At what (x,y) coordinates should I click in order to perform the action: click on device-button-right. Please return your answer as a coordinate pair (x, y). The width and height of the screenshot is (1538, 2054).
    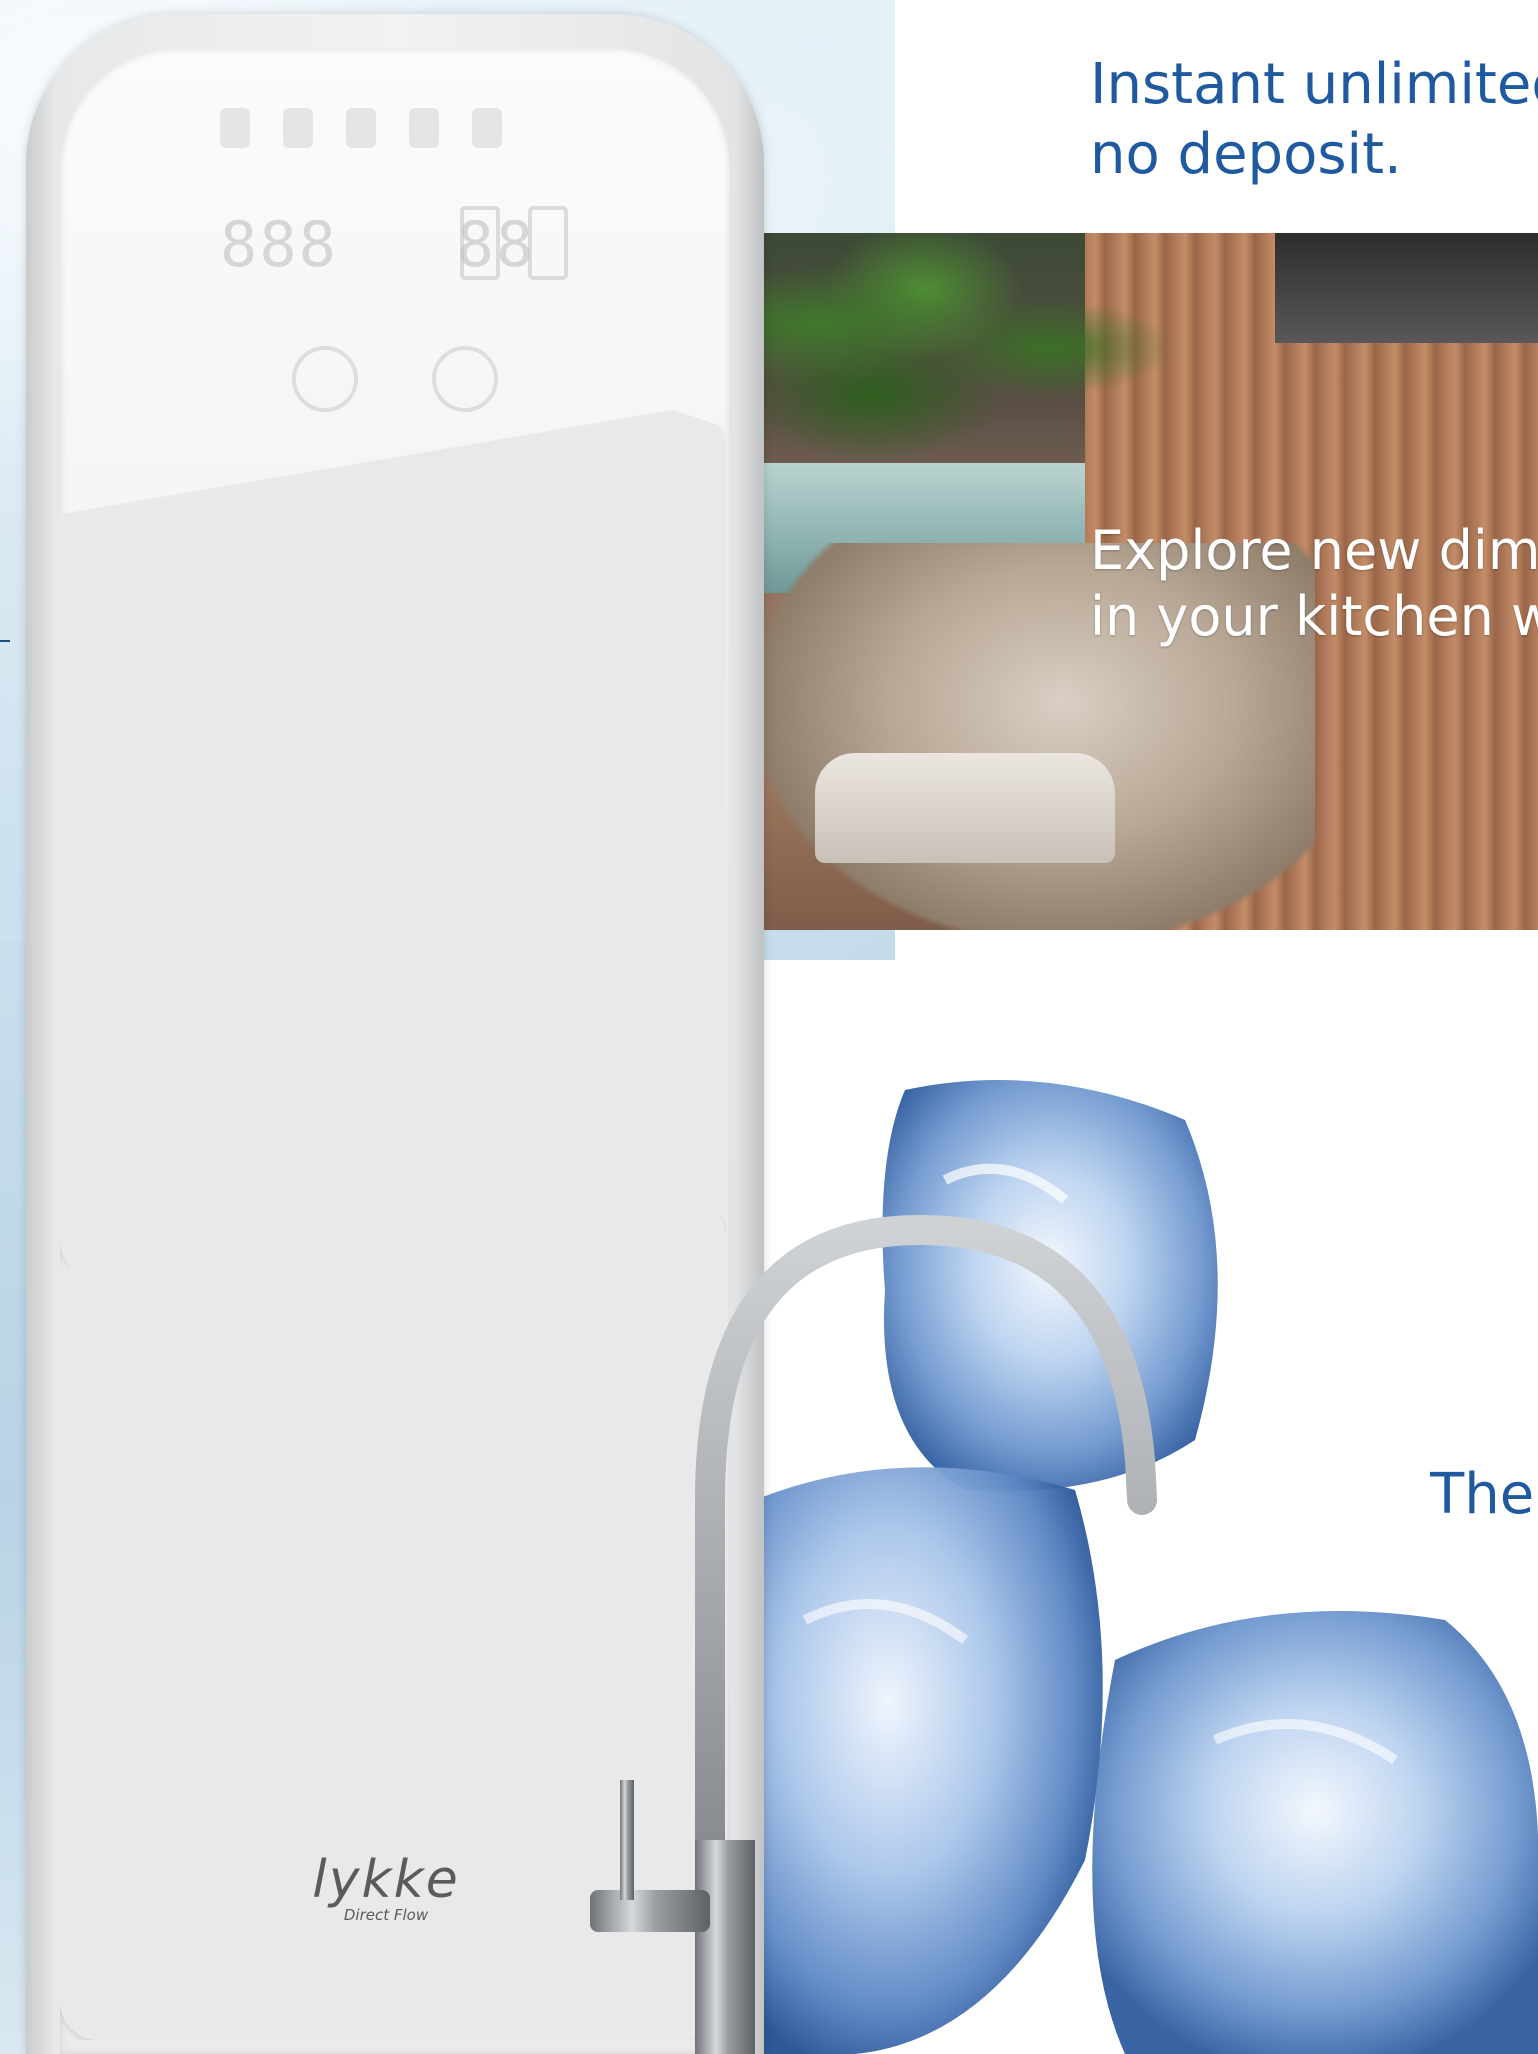
    Looking at the image, I should click on (465, 379).